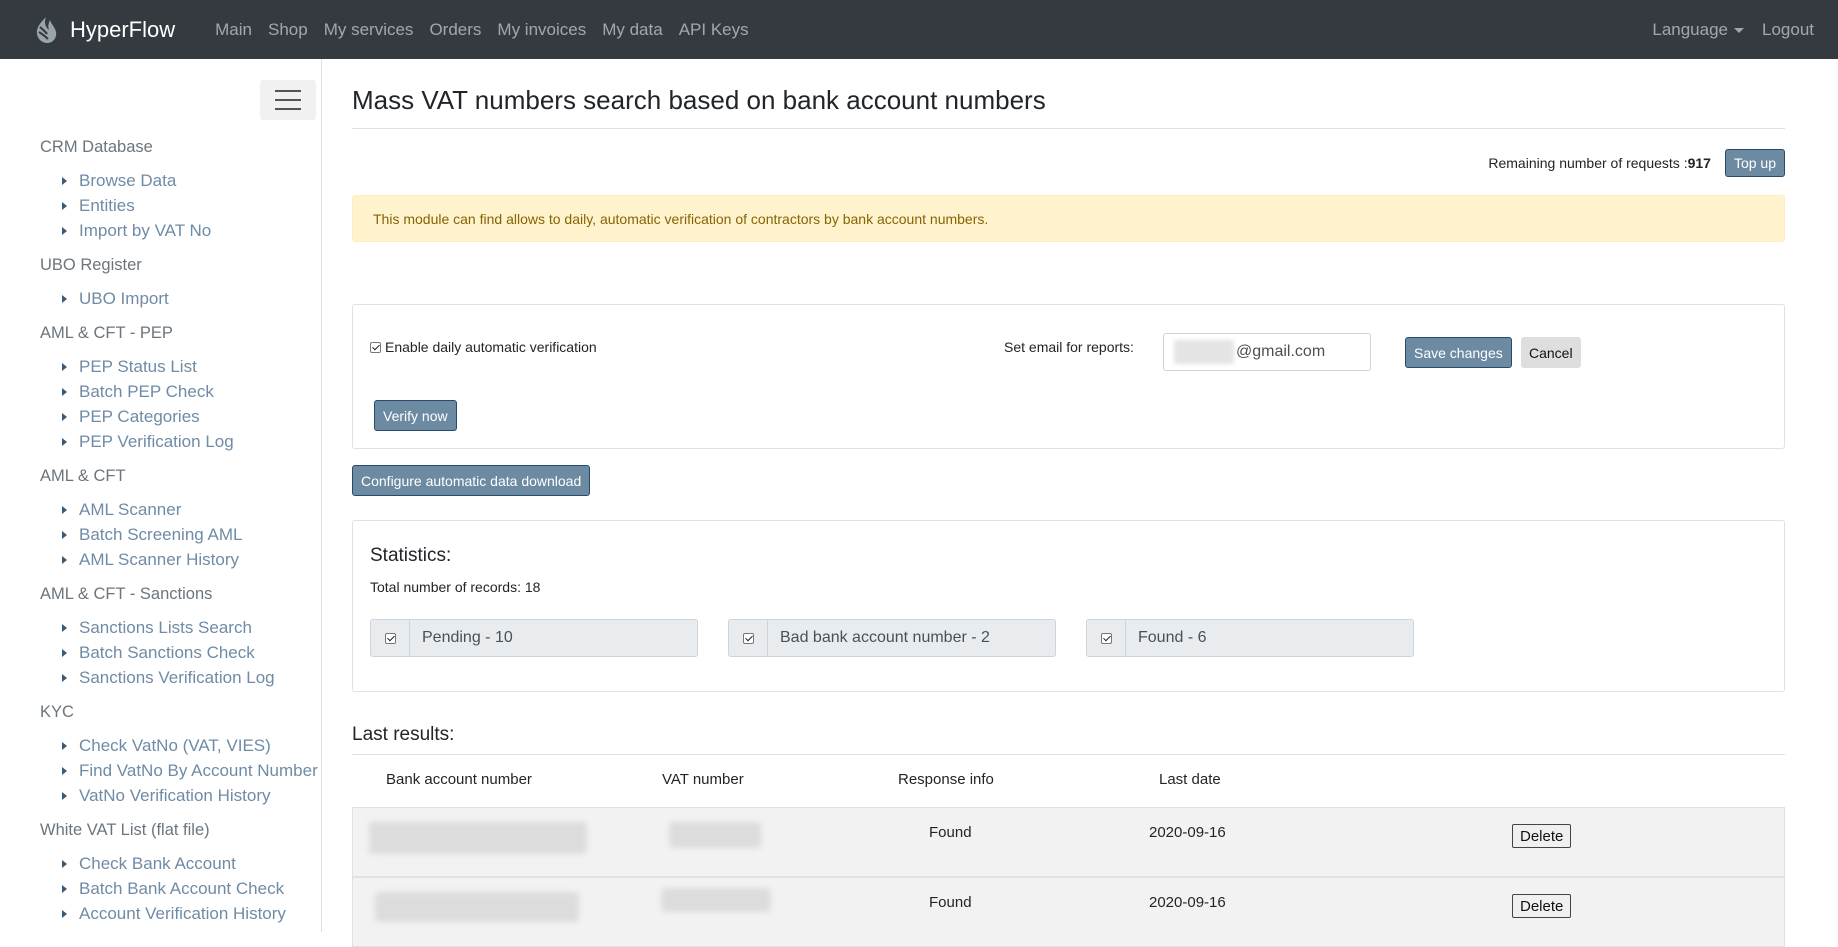  I want to click on statistics-total: Total number of records: 18, so click(455, 587).